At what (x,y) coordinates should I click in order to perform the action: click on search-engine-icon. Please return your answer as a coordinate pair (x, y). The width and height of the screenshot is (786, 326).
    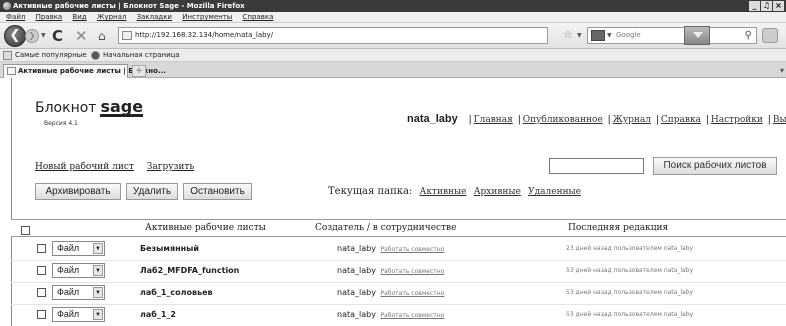
    Looking at the image, I should click on (598, 35).